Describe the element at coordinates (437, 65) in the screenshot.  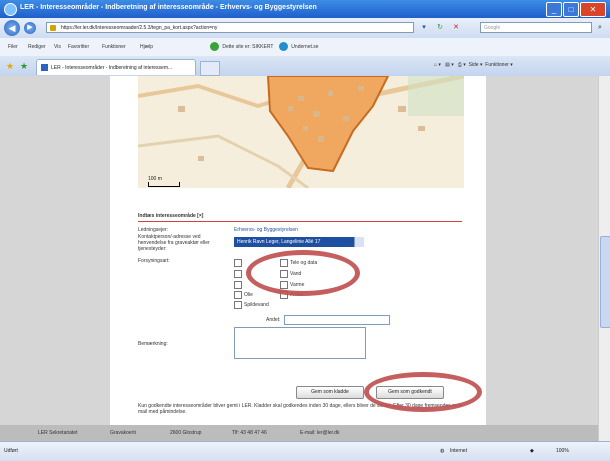
I see `home-icon: ⌂ ▾` at that location.